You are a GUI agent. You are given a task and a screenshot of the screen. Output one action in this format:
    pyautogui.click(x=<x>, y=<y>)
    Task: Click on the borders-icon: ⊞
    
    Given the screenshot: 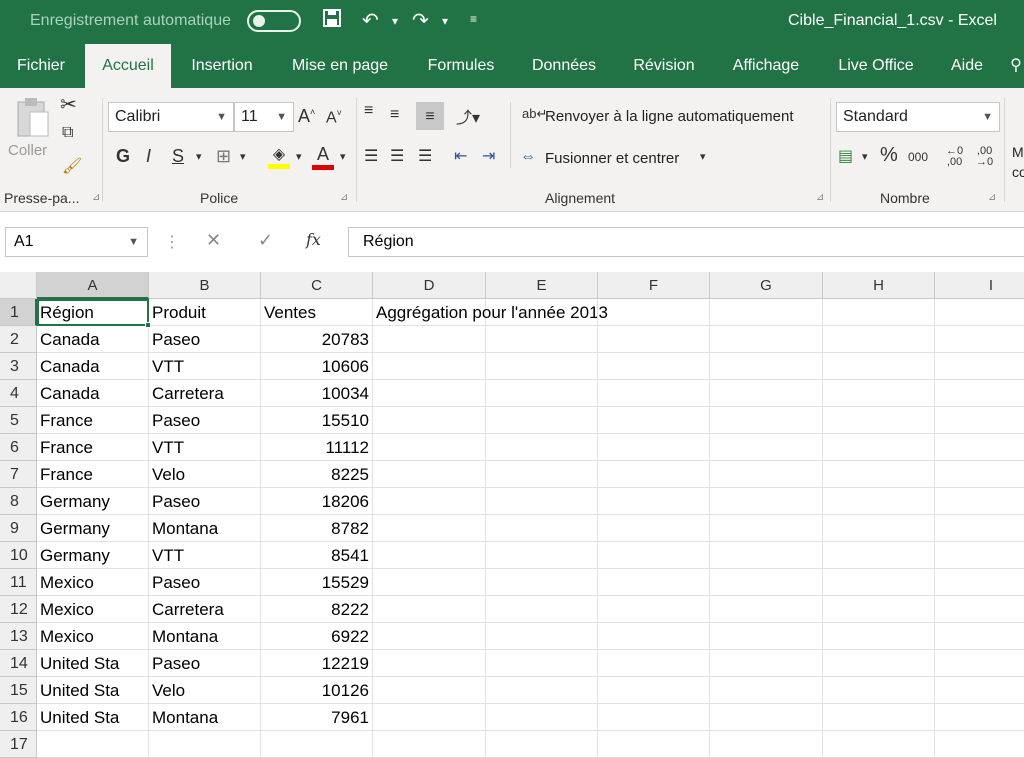 What is the action you would take?
    pyautogui.click(x=223, y=156)
    